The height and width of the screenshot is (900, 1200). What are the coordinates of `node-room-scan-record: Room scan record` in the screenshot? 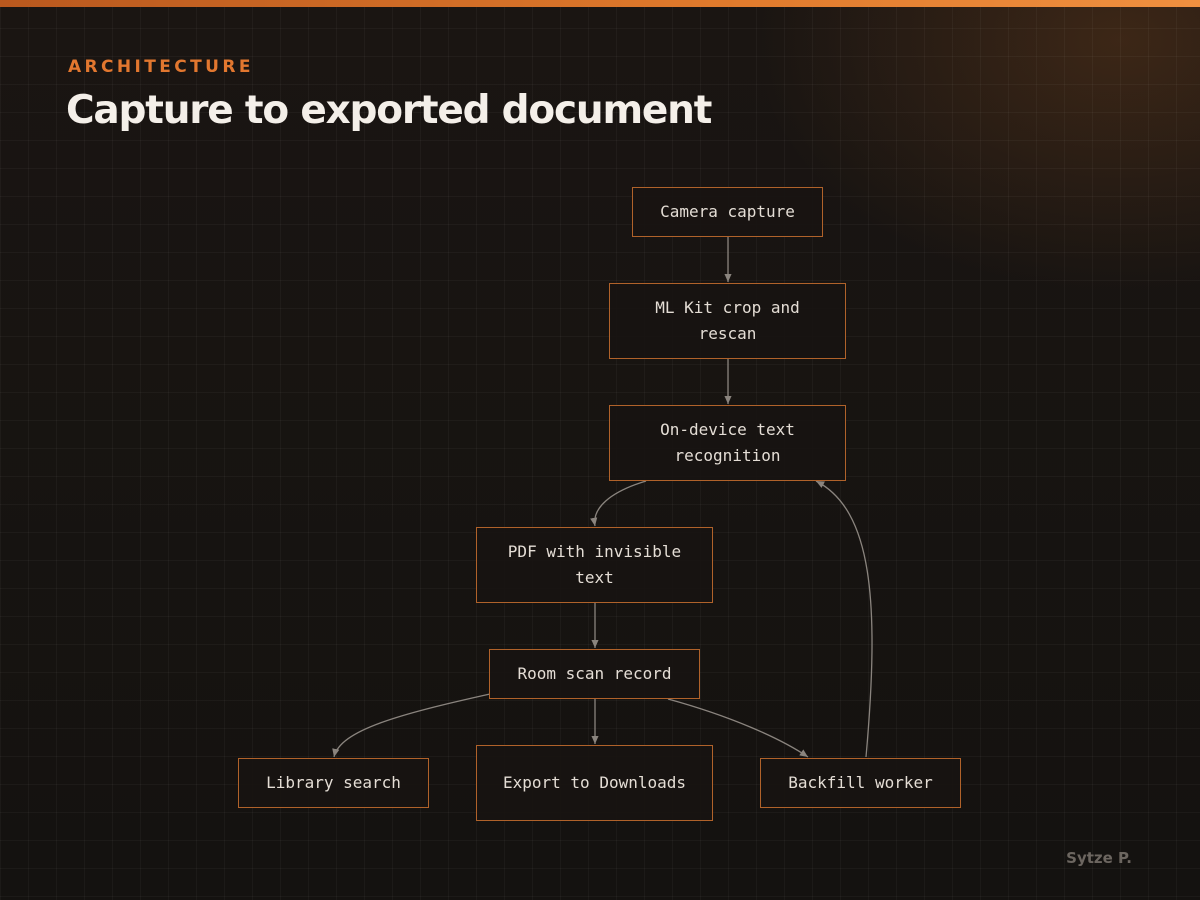 It's located at (594, 674).